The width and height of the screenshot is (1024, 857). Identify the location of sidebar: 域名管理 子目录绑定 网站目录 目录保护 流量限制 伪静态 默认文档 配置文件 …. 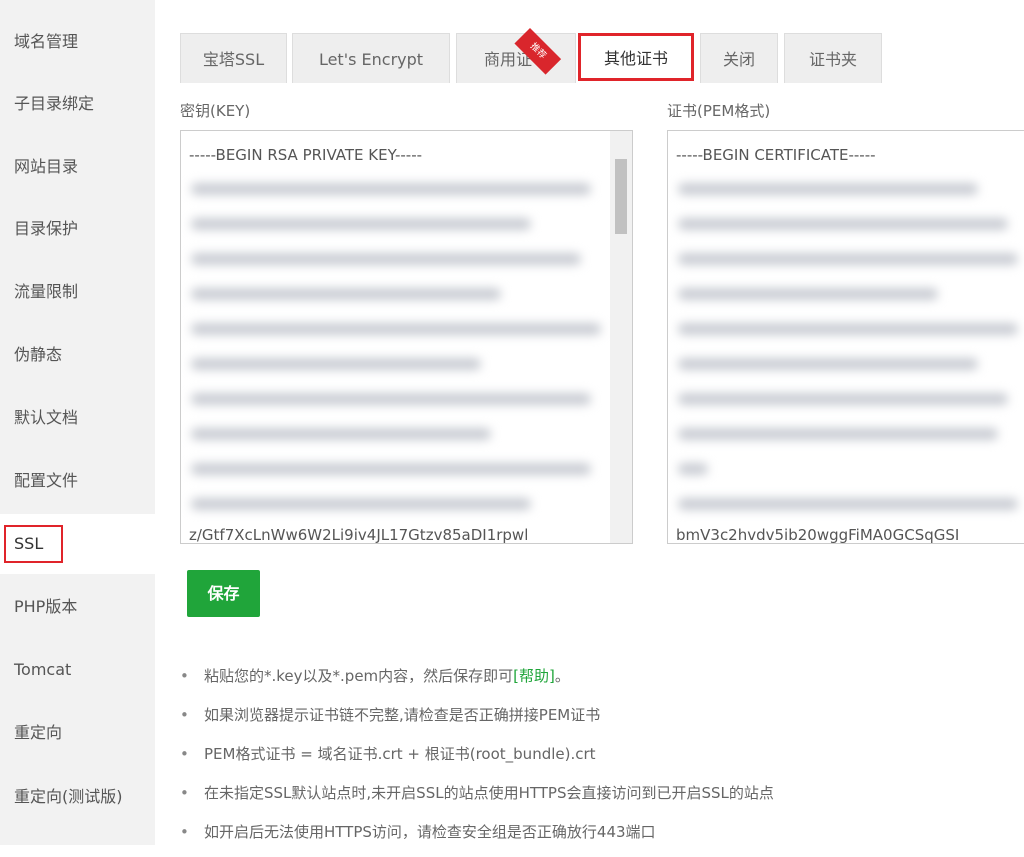
(77, 422).